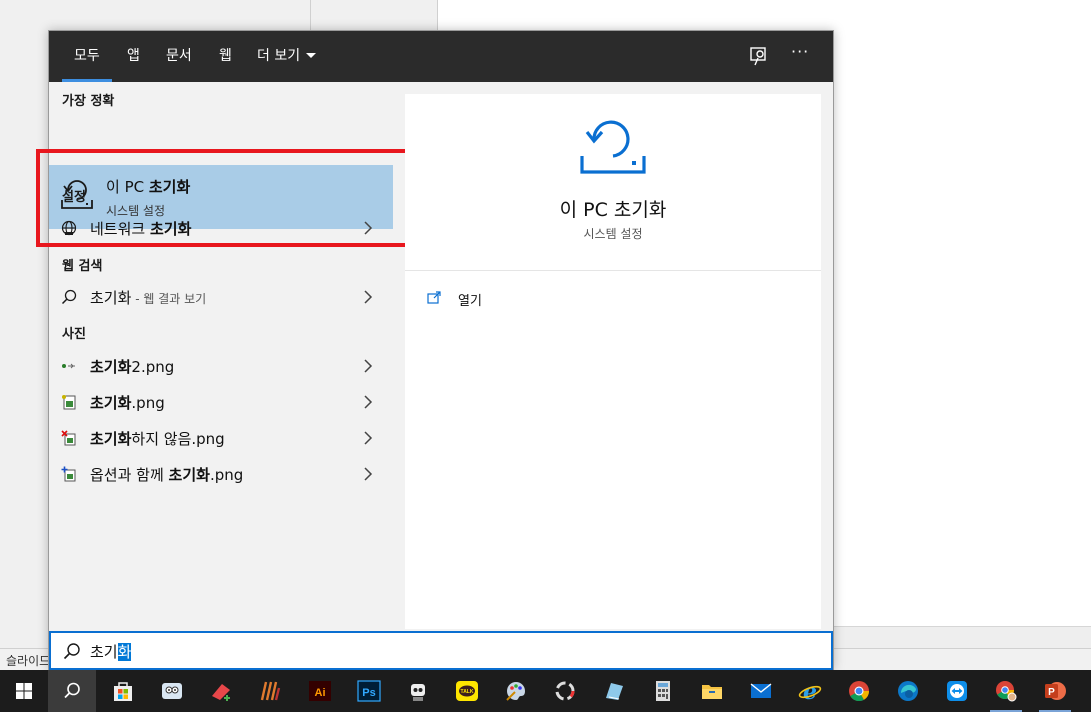 Image resolution: width=1091 pixels, height=712 pixels. Describe the element at coordinates (962, 638) in the screenshot. I see `background-scrollbar-area` at that location.